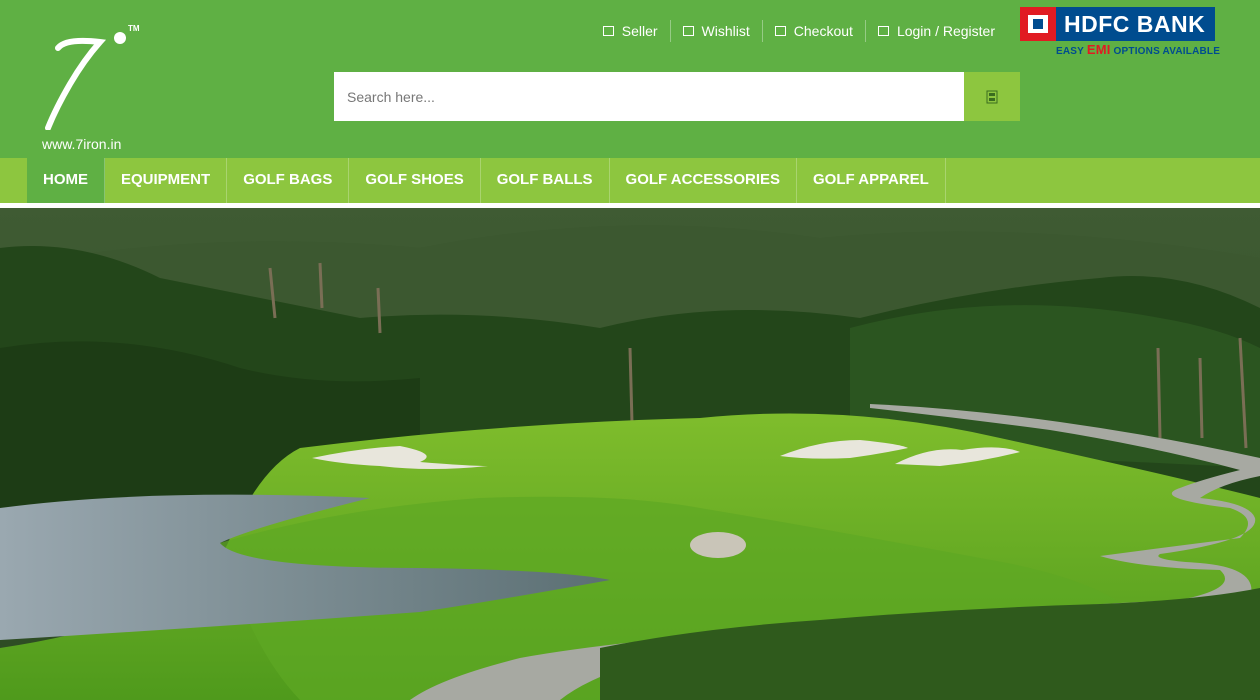 This screenshot has height=700, width=1260. What do you see at coordinates (545, 180) in the screenshot?
I see `nav-item-golf-balls: GOLF BALLS` at bounding box center [545, 180].